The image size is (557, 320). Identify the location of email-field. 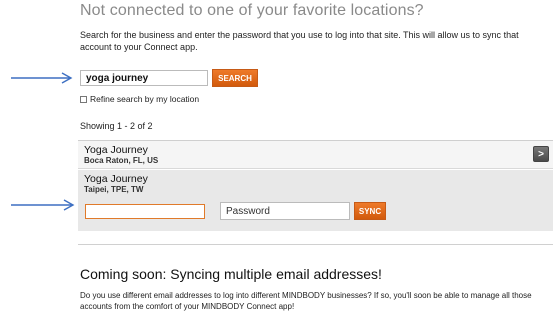
(145, 211).